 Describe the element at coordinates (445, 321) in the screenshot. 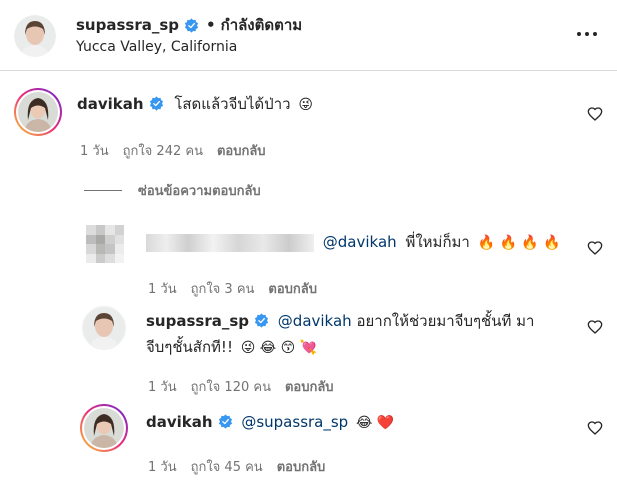

I see `reply-text-line1: อยากให้ช่วยมาจีบๆชั้นที มา` at that location.